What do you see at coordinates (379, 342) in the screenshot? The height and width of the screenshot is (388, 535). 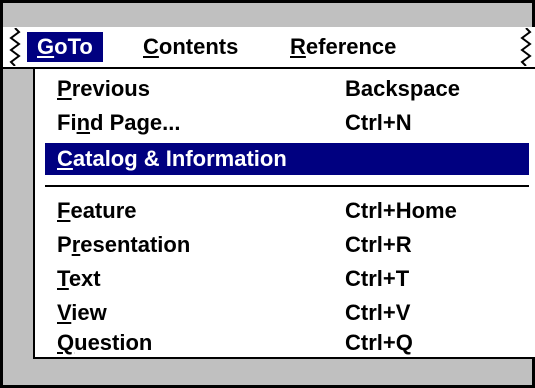 I see `shortcut-label: Ctrl+Q` at bounding box center [379, 342].